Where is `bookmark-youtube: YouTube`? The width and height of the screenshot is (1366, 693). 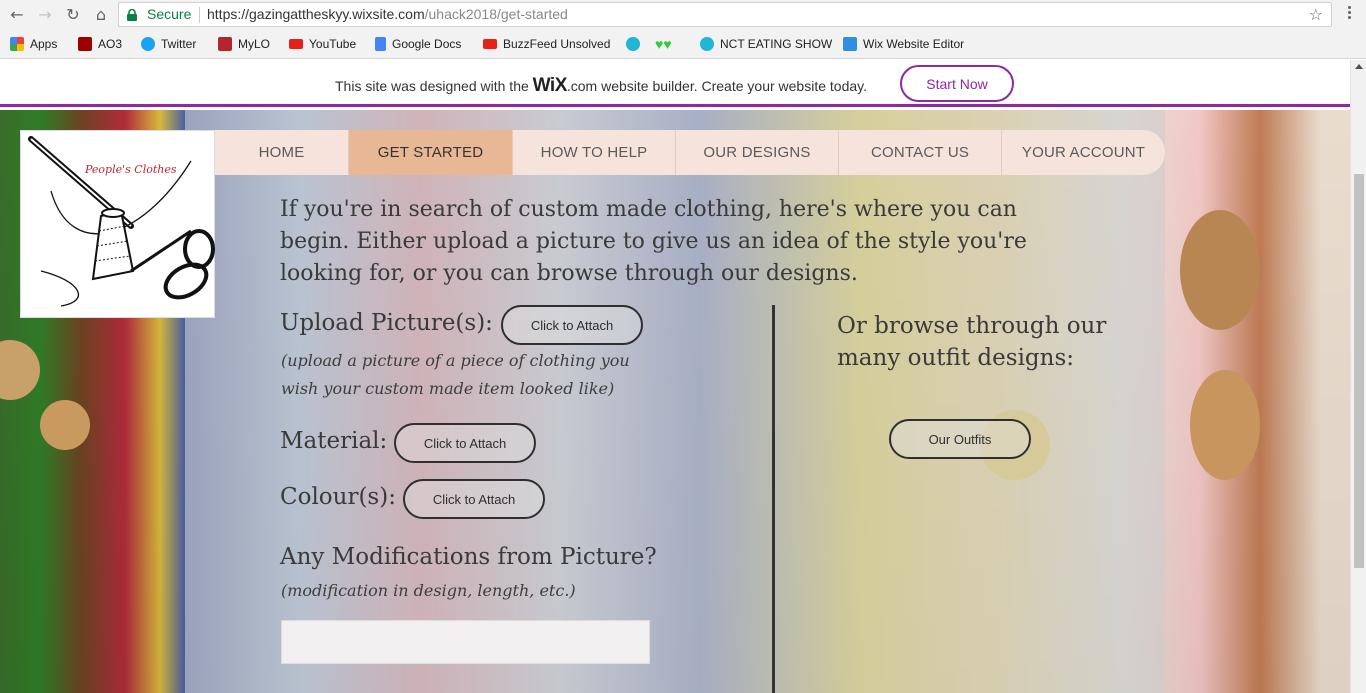 bookmark-youtube: YouTube is located at coordinates (322, 44).